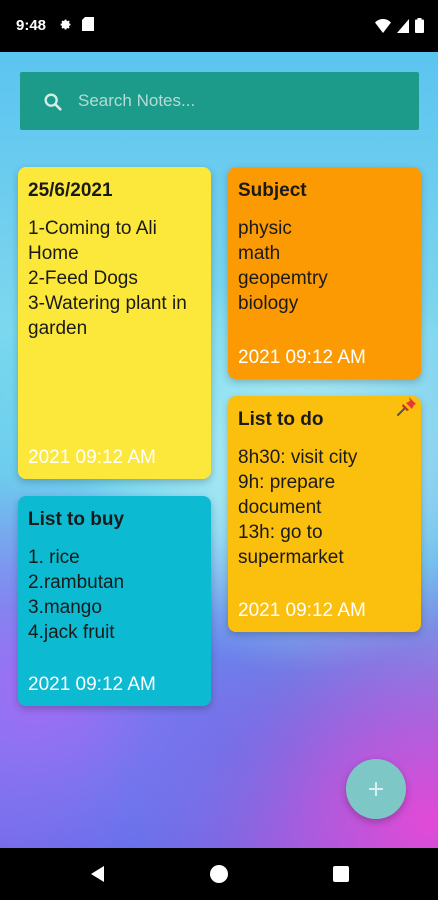 This screenshot has height=900, width=438. What do you see at coordinates (383, 25) in the screenshot?
I see `wifi-icon` at bounding box center [383, 25].